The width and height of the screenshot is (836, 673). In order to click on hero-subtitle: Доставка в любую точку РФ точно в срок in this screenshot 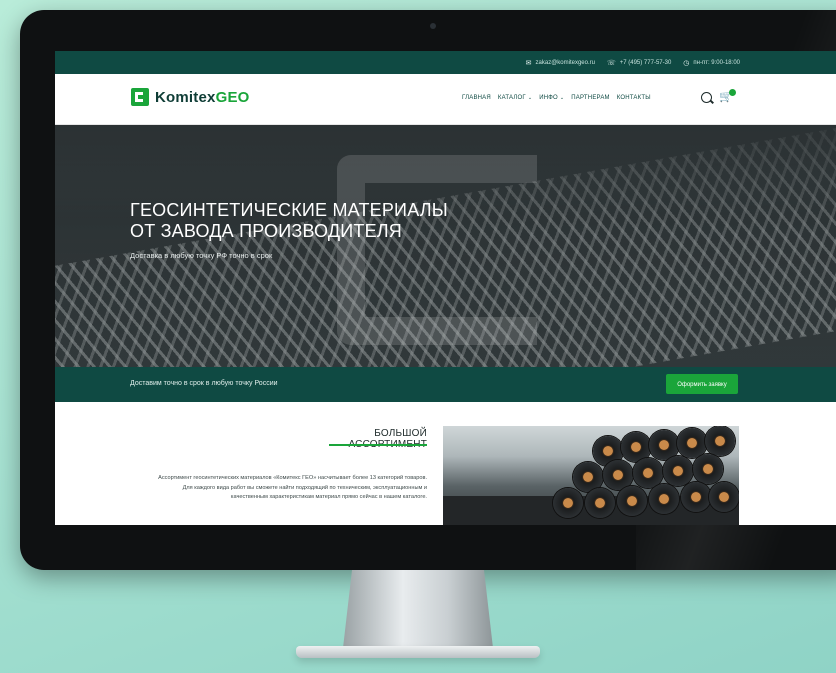, I will do `click(201, 255)`.